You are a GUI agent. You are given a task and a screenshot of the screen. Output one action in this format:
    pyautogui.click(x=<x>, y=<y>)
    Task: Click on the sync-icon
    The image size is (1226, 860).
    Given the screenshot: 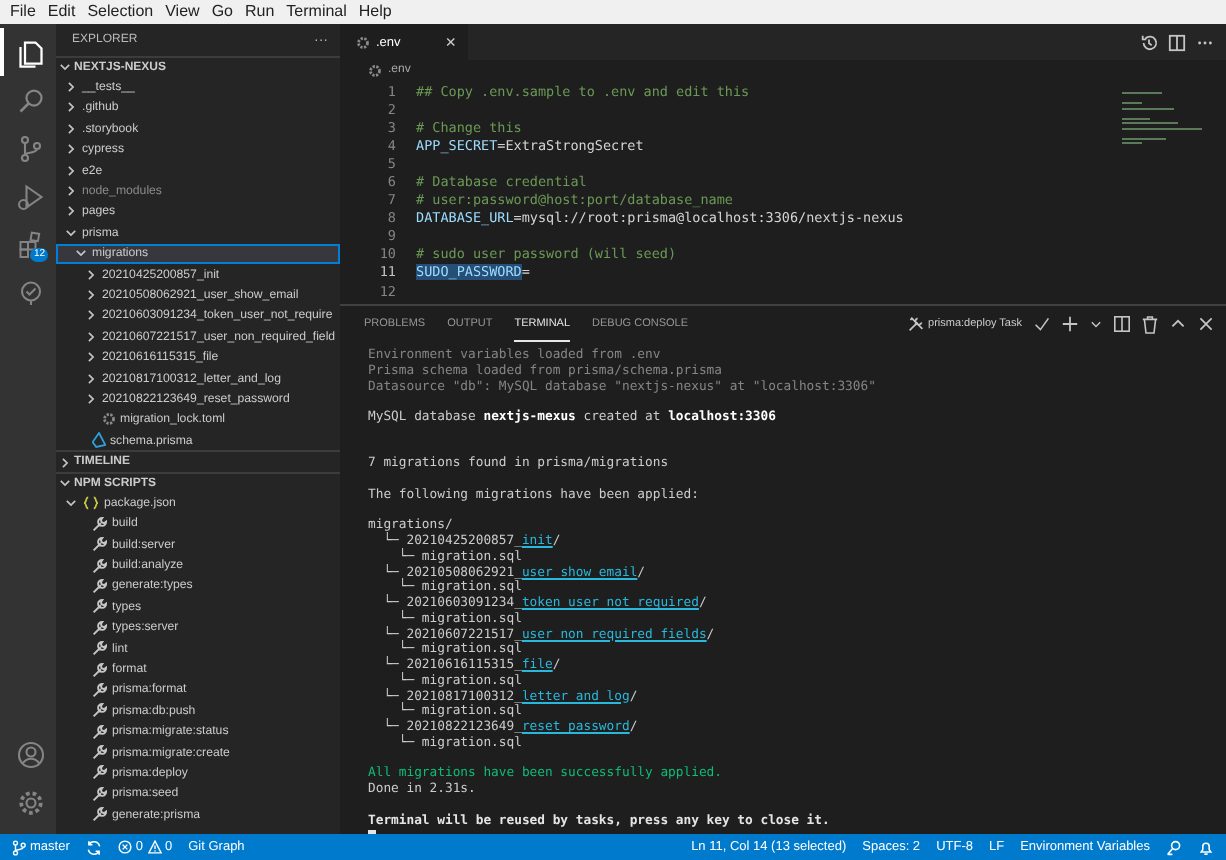 What is the action you would take?
    pyautogui.click(x=93, y=847)
    